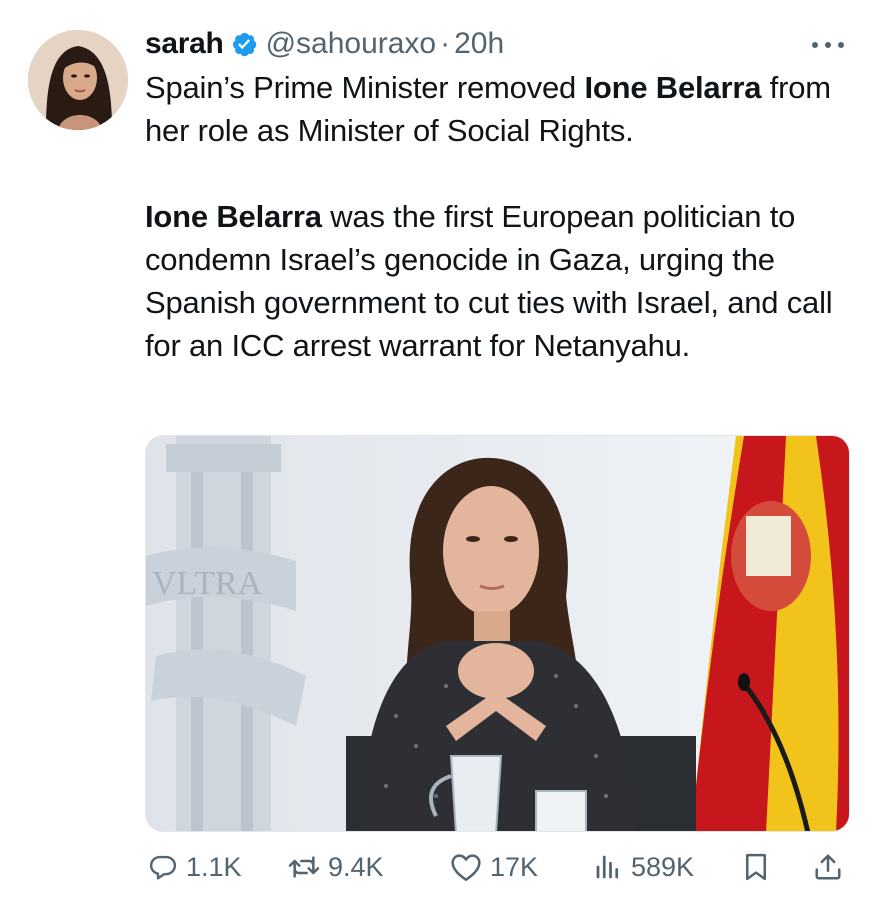 This screenshot has height=900, width=876. What do you see at coordinates (828, 45) in the screenshot?
I see `more-icon` at bounding box center [828, 45].